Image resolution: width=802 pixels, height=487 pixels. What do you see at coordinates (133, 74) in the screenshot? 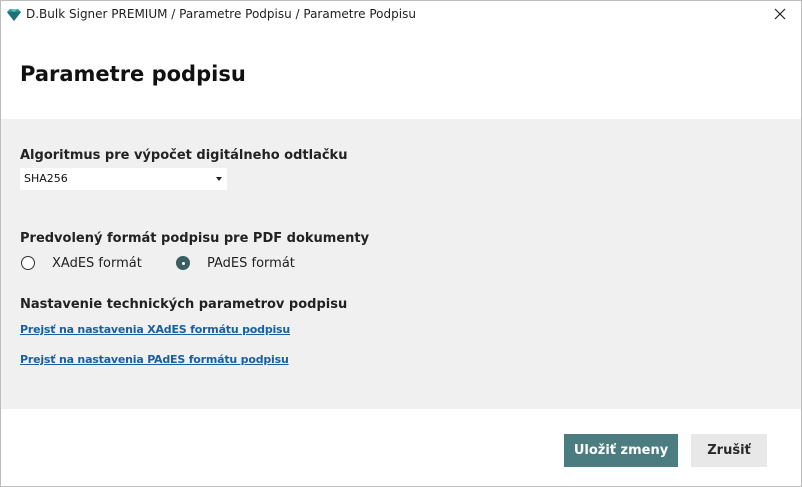
I see `page-title: Parametre podpisu` at bounding box center [133, 74].